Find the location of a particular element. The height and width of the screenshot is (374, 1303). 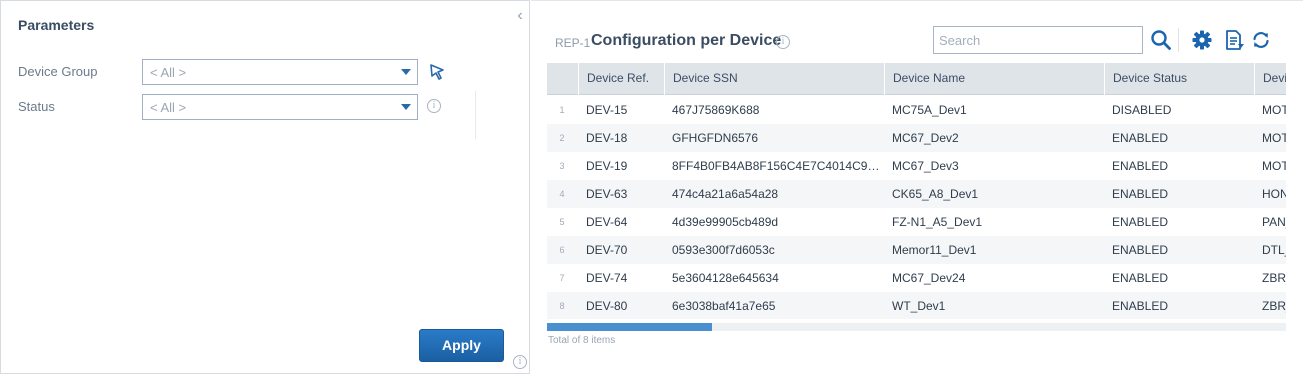

report-info-icon: i is located at coordinates (783, 42).